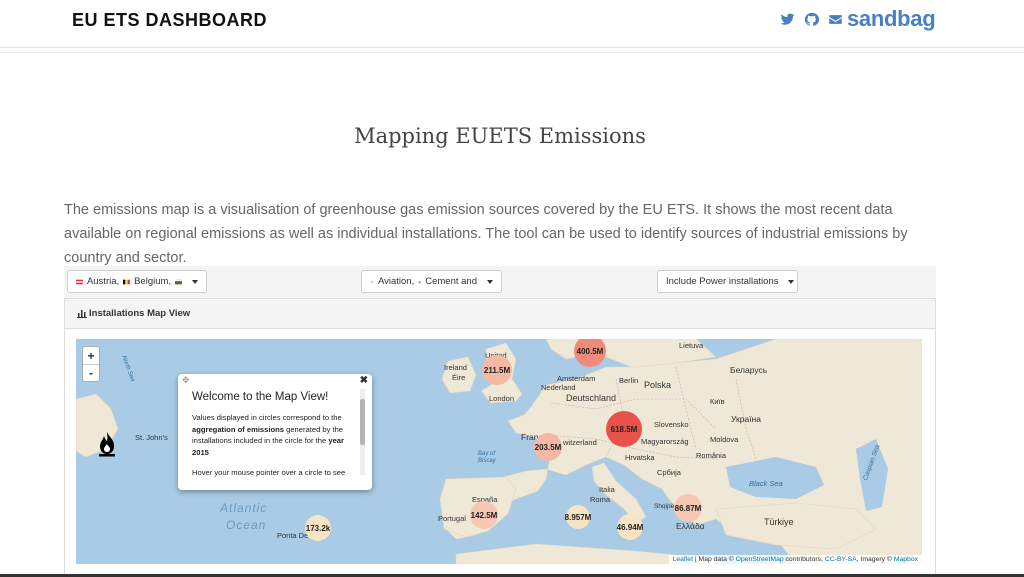 This screenshot has height=577, width=1024. What do you see at coordinates (580, 442) in the screenshot?
I see `map-label: witzerland` at bounding box center [580, 442].